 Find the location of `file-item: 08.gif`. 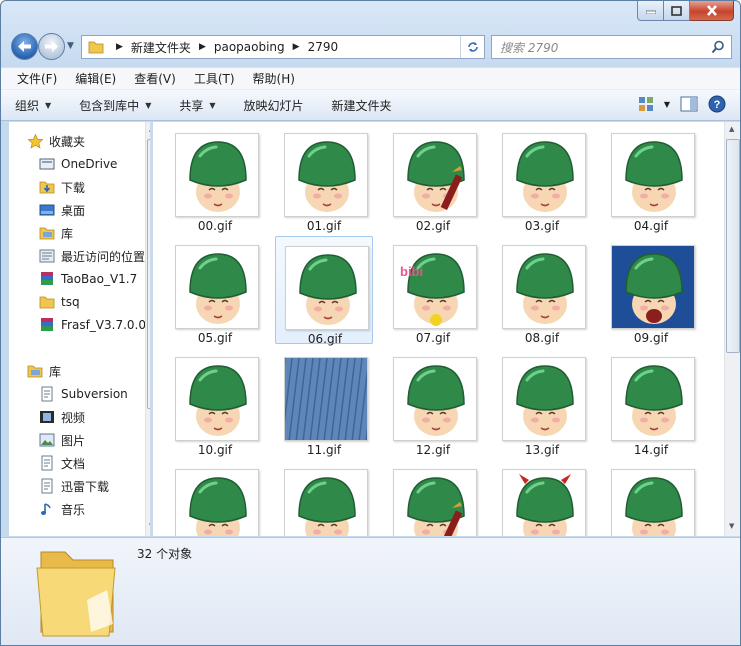

file-item: 08.gif is located at coordinates (542, 290).